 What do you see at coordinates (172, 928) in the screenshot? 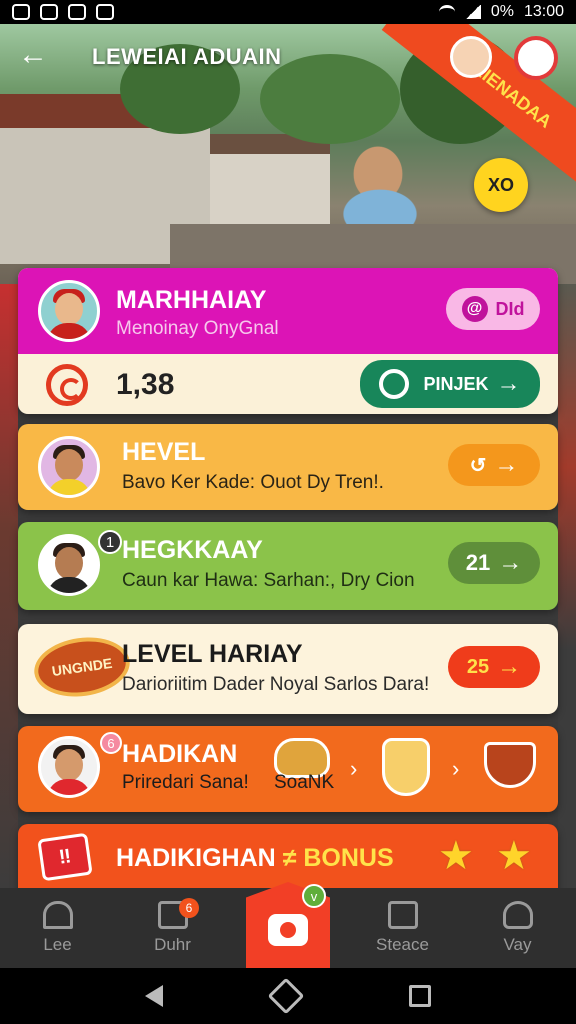
I see `nav-item-store: 6 Duhr` at bounding box center [172, 928].